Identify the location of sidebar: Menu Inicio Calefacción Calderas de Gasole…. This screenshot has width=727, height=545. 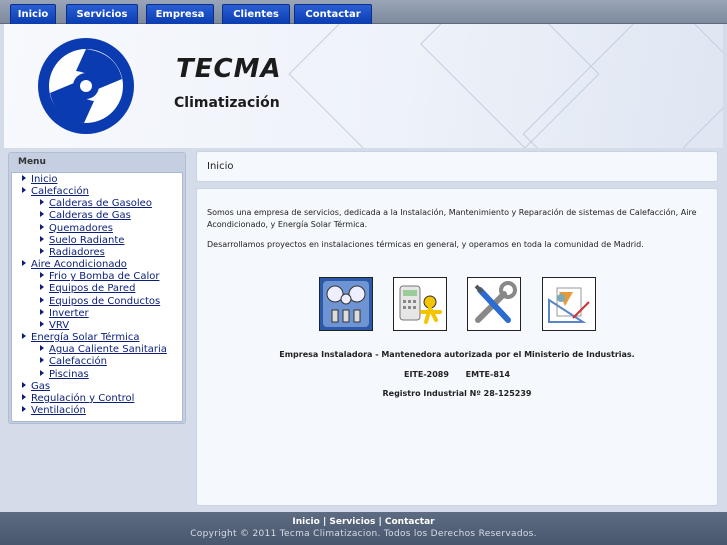
(97, 288).